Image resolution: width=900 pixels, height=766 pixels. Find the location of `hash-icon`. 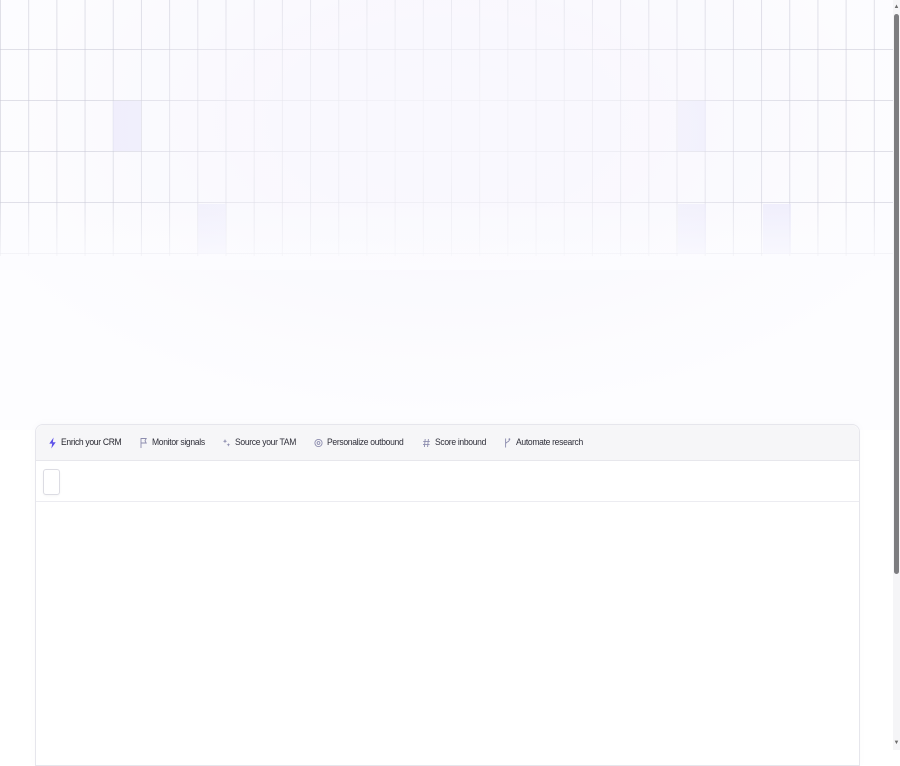

hash-icon is located at coordinates (426, 443).